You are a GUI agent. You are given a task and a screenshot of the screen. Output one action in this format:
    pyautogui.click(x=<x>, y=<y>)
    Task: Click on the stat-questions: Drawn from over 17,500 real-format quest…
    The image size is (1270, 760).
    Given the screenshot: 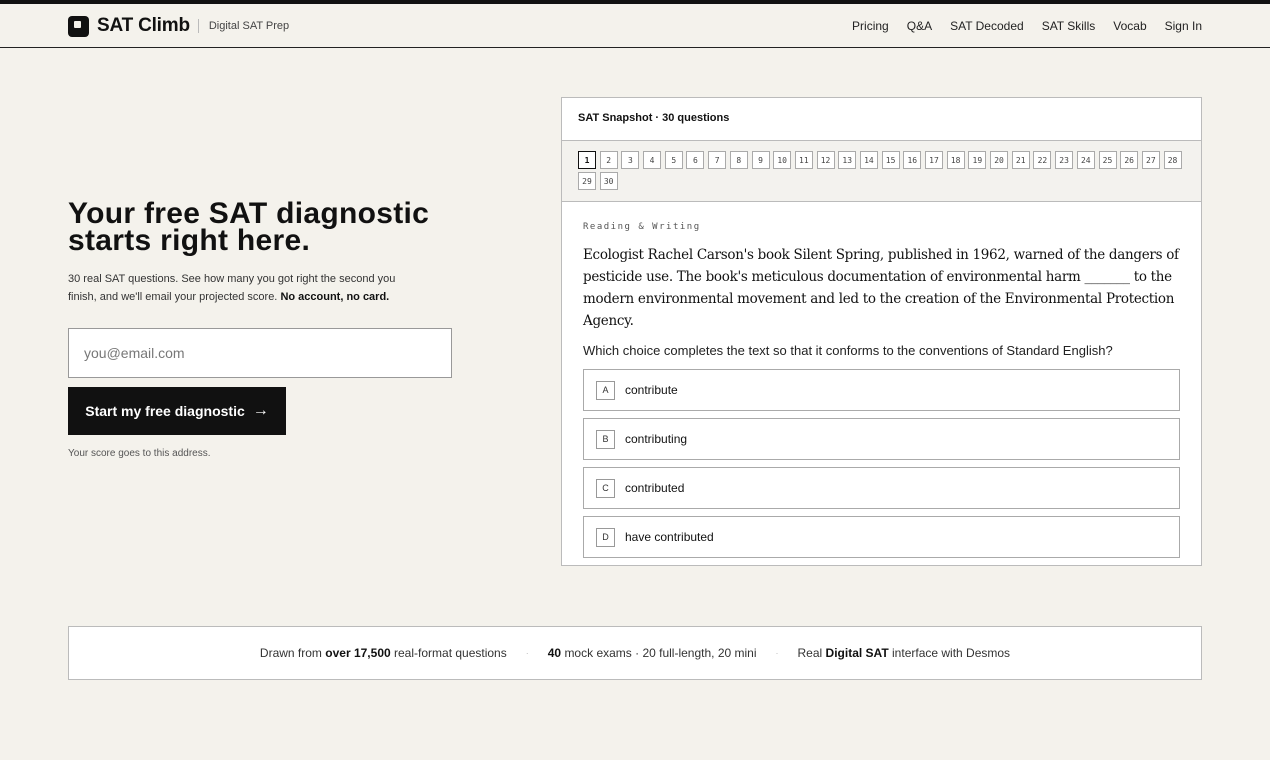 What is the action you would take?
    pyautogui.click(x=383, y=653)
    